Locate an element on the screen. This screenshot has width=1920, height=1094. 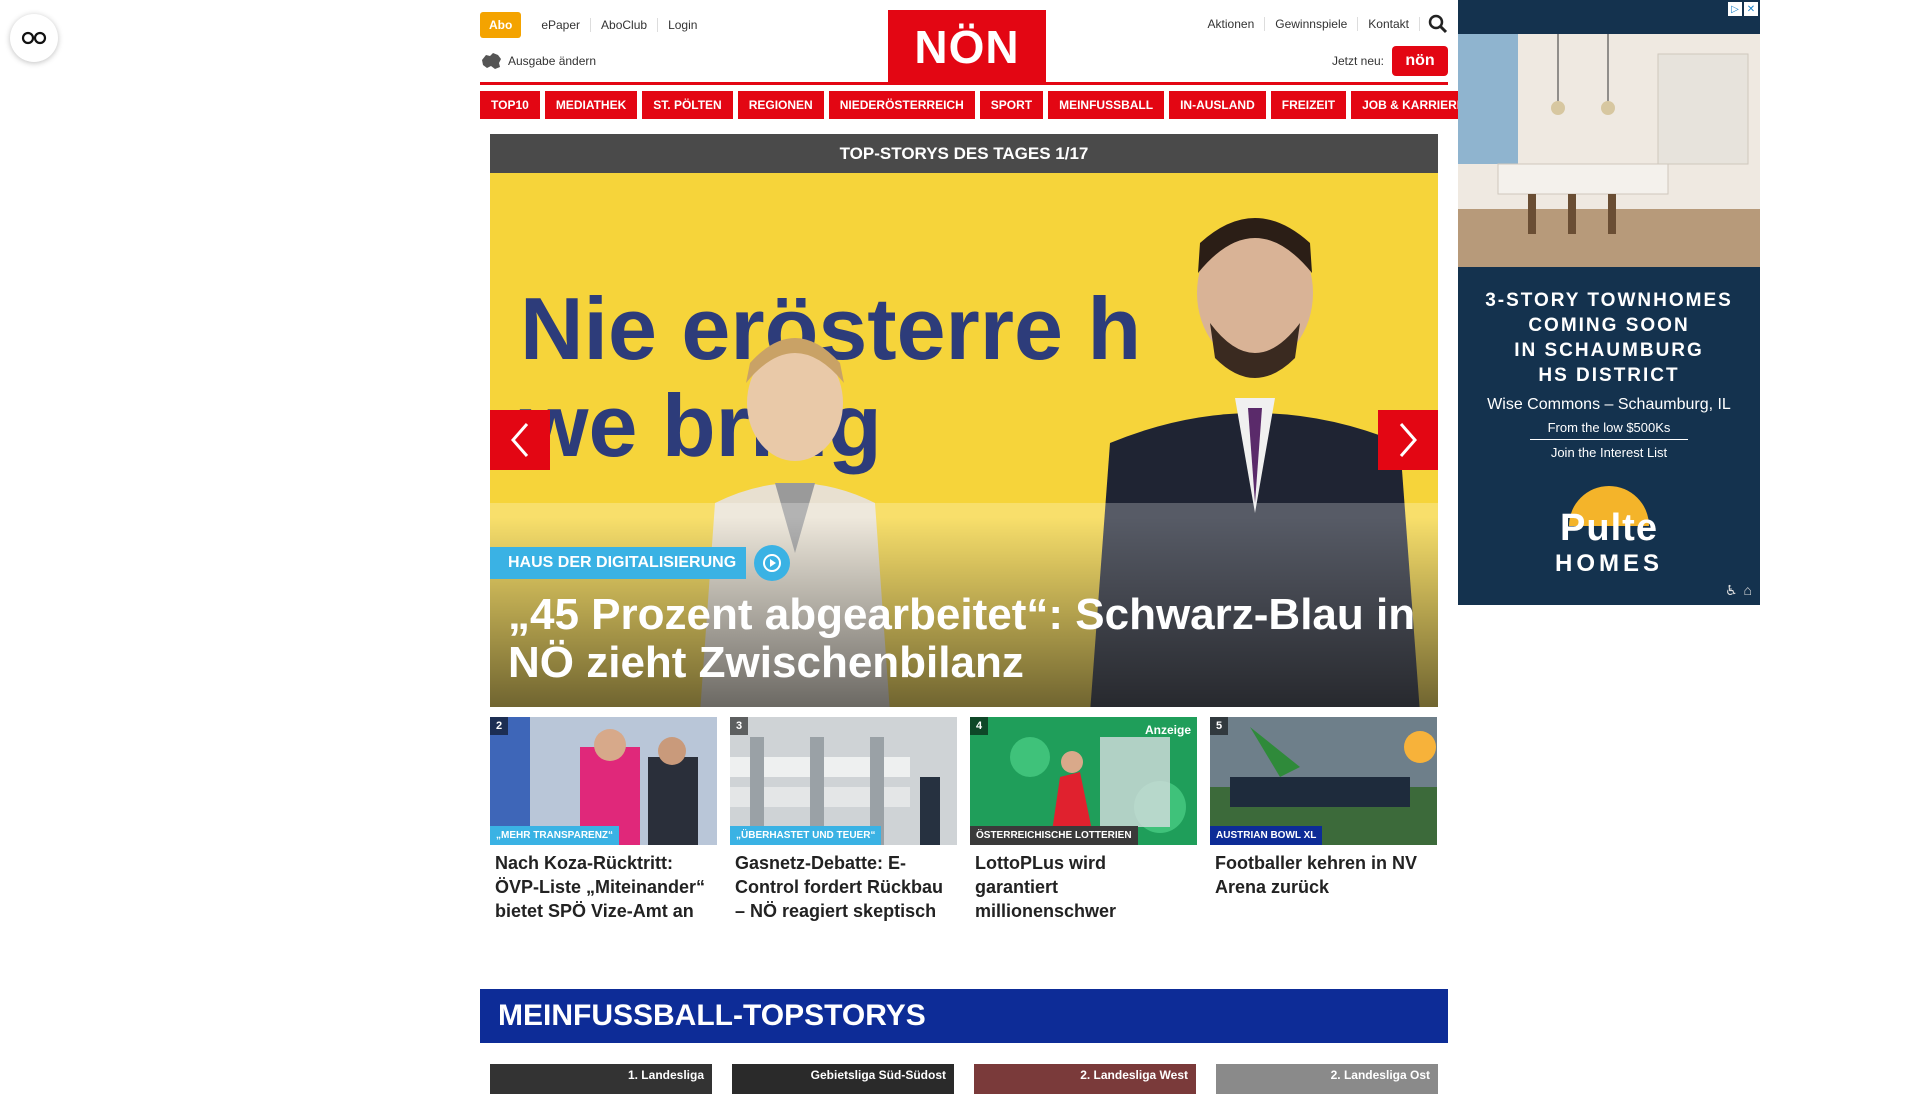
story-card-image: 2 „MEHR TRANSPARENZ“ is located at coordinates (603, 781).